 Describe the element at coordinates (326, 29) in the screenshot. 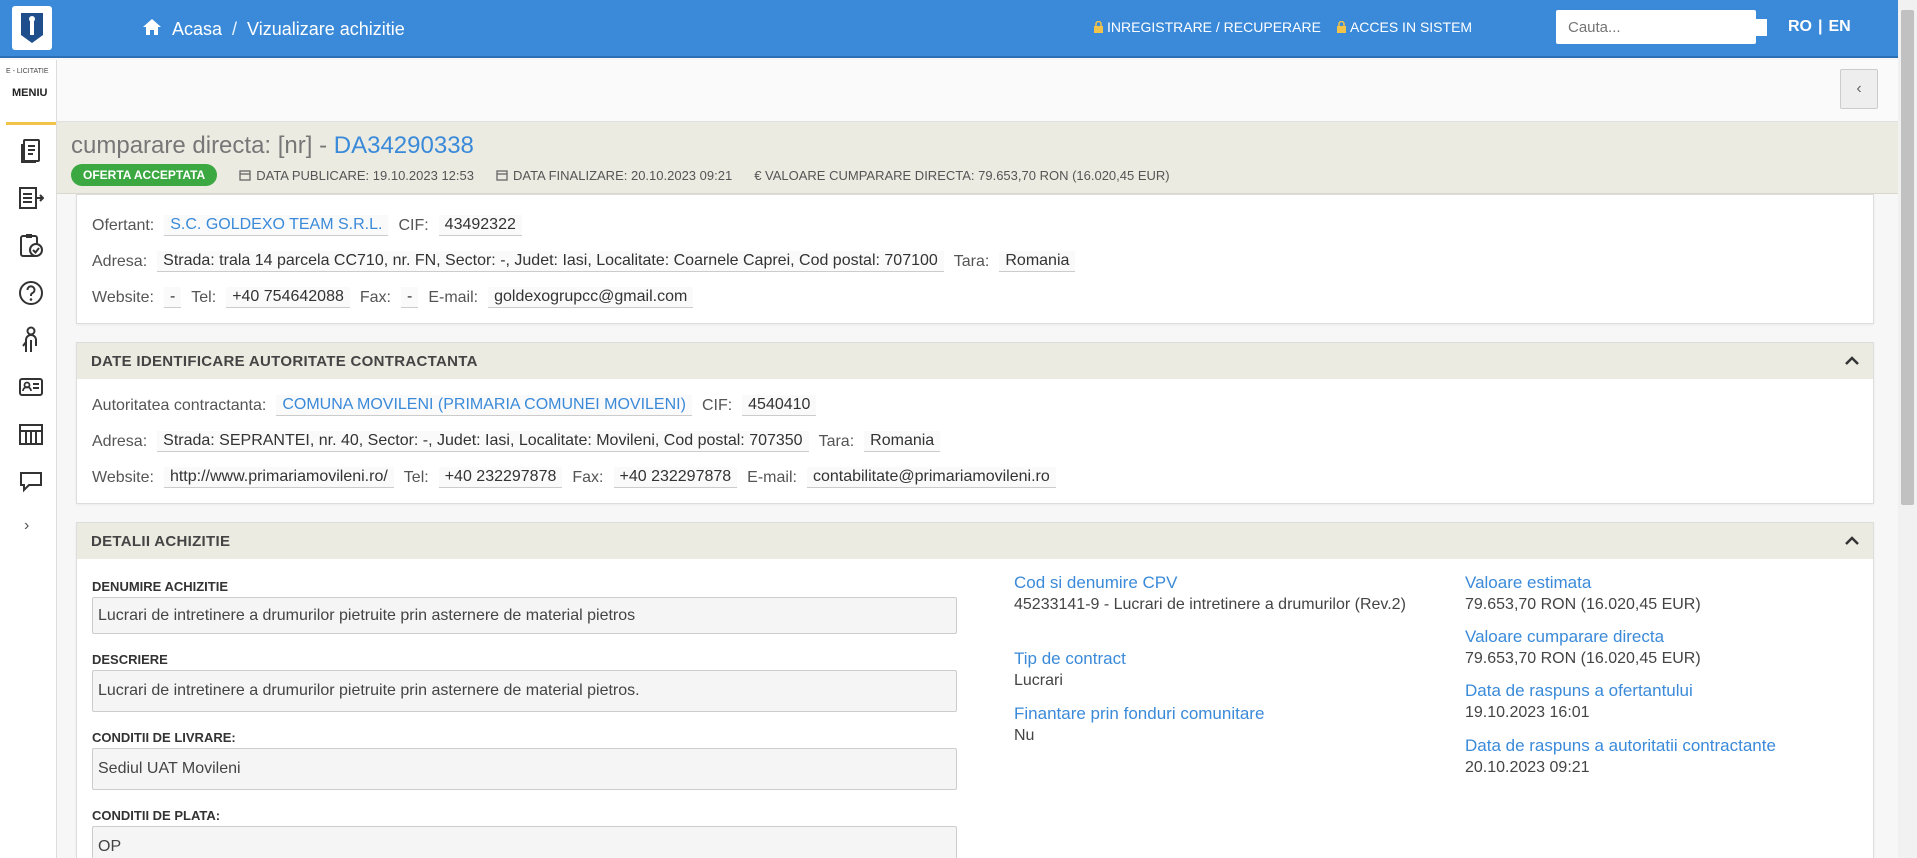

I see `breadcrumb-current: Vizualizare achizitie` at that location.